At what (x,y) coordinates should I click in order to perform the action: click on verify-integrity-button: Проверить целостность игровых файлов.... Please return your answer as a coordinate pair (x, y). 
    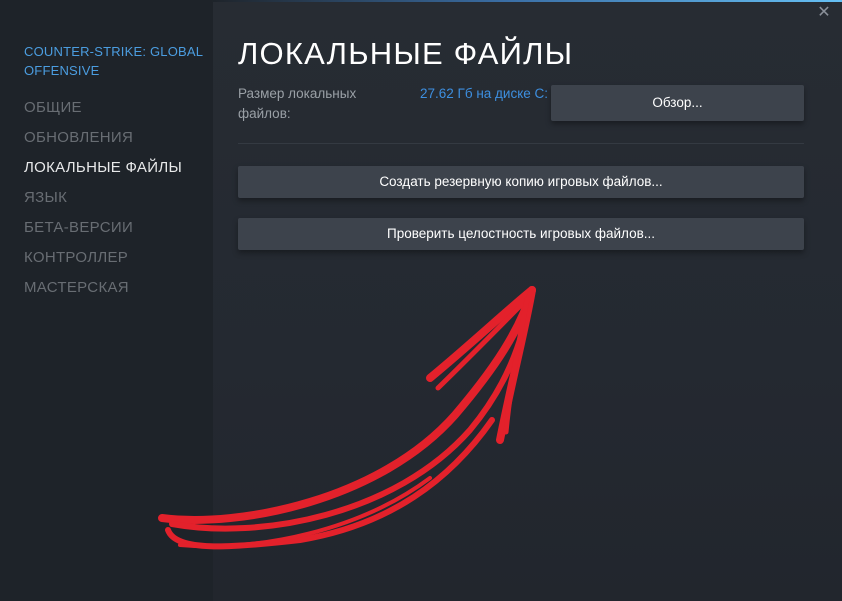
    Looking at the image, I should click on (521, 234).